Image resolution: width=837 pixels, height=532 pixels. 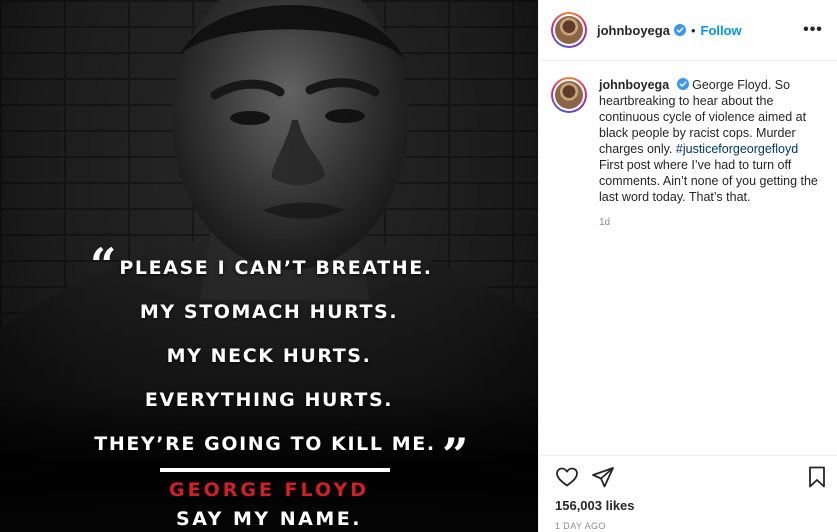 I want to click on like-button, so click(x=567, y=477).